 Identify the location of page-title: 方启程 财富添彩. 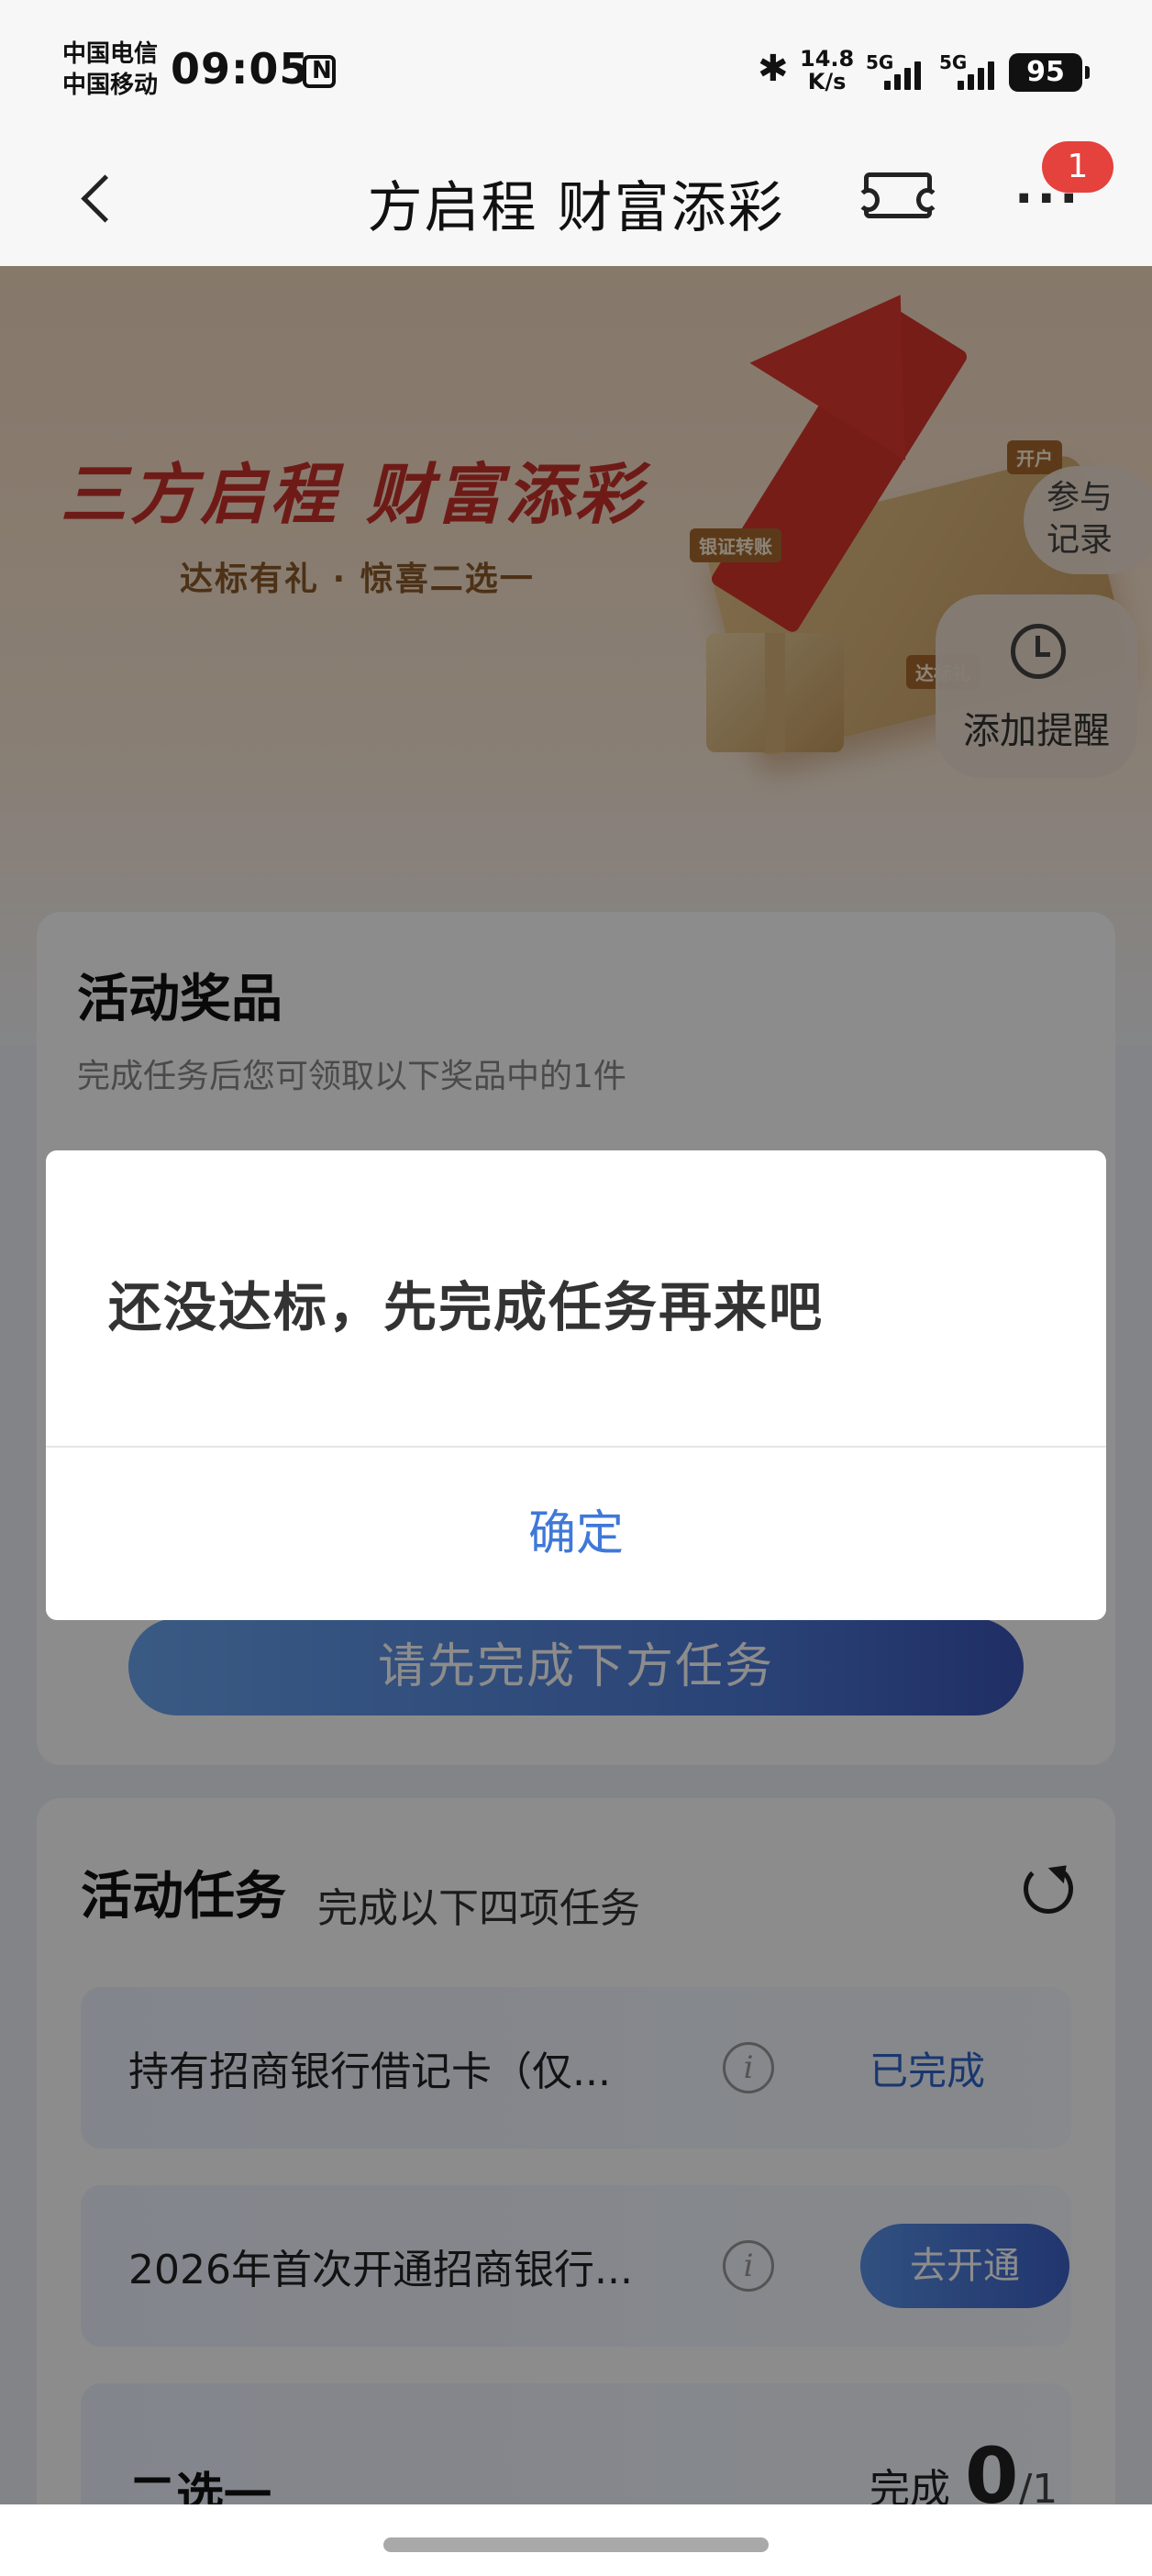
(576, 208).